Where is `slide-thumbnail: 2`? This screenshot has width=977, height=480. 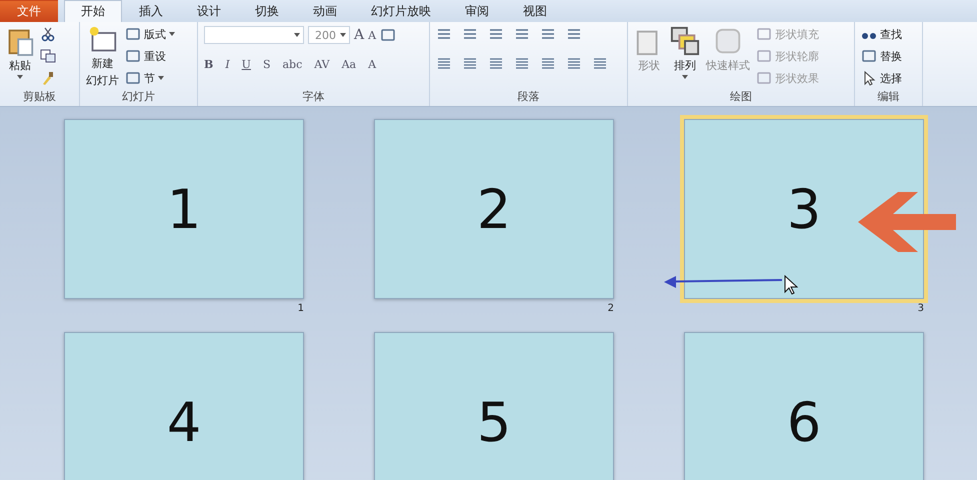 slide-thumbnail: 2 is located at coordinates (494, 209).